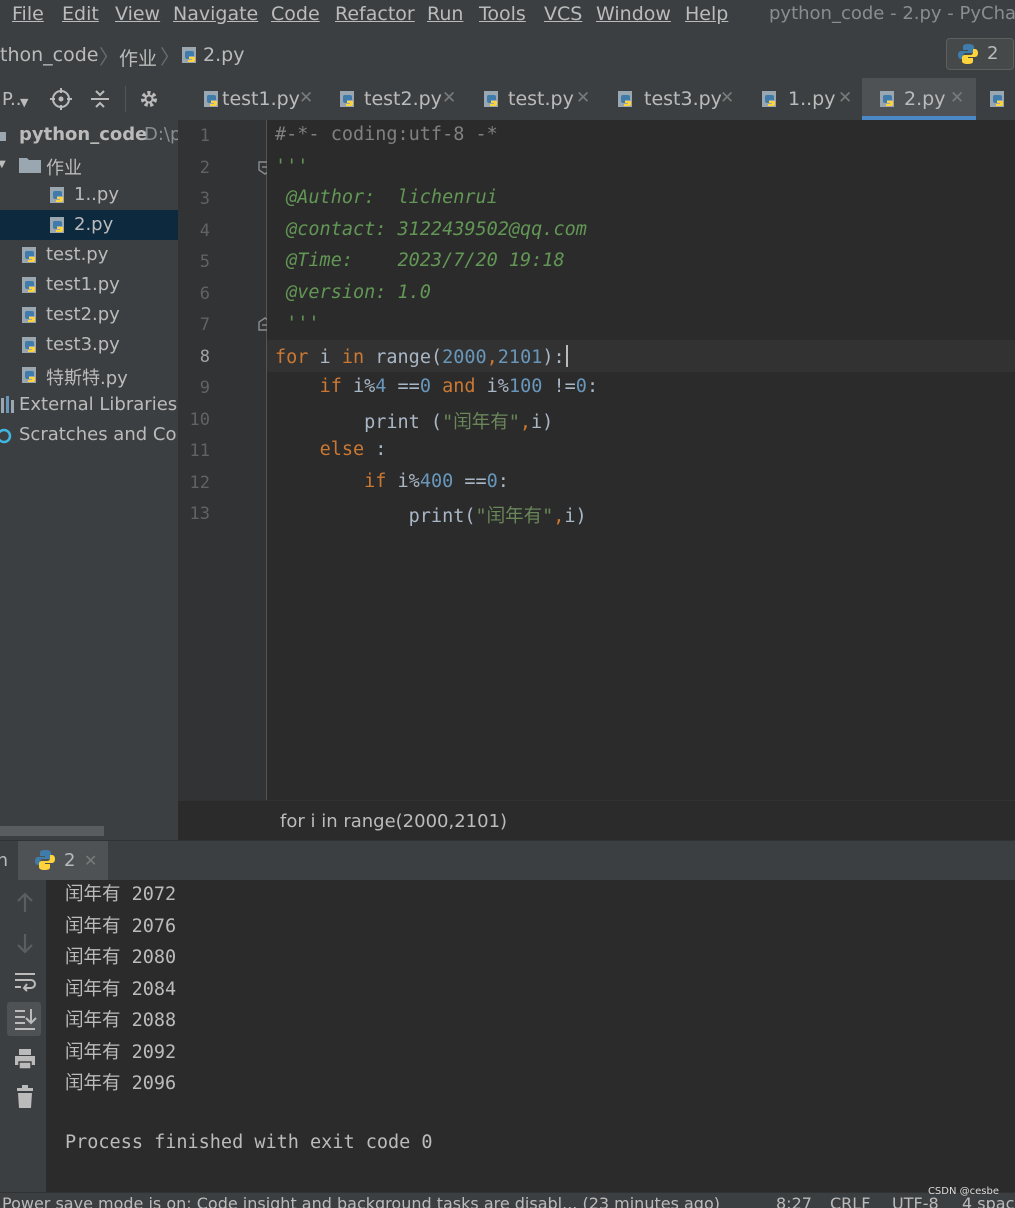  I want to click on menu-vcs: VCS, so click(563, 14).